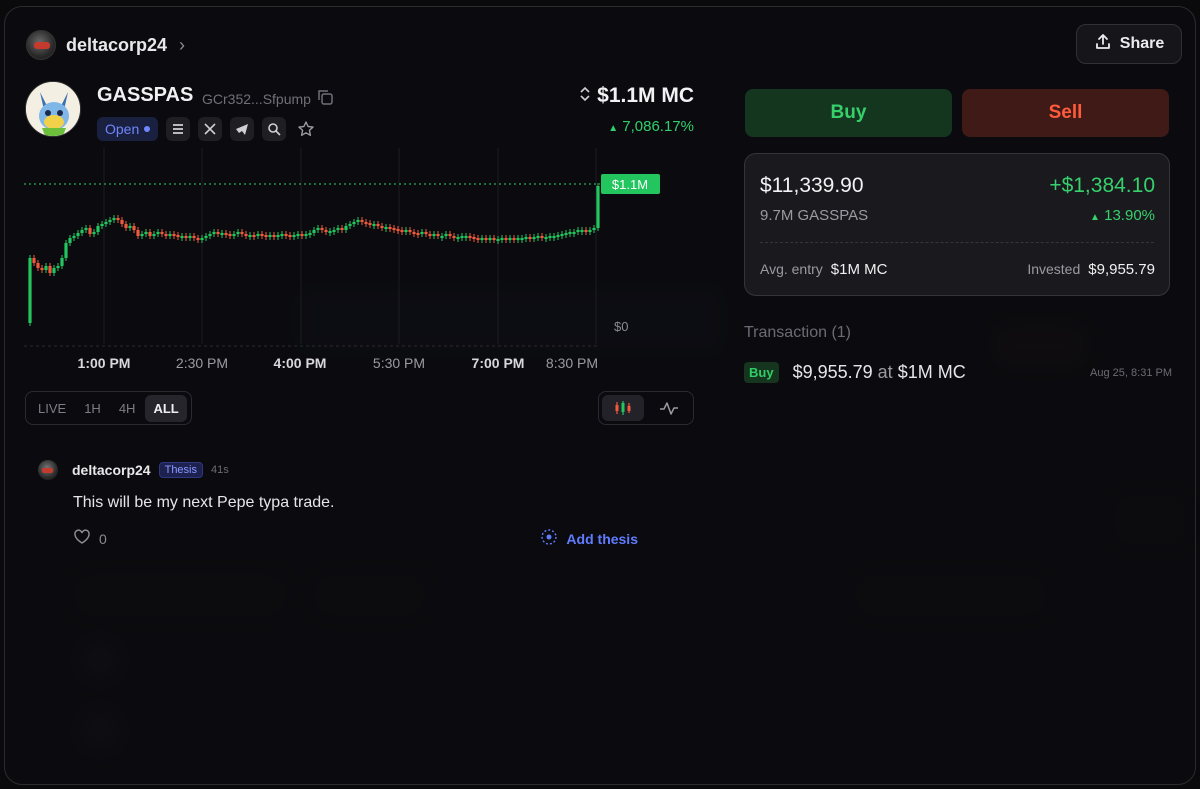 This screenshot has width=1200, height=789. I want to click on avg-entry: Avg. entry $1M MC, so click(823, 269).